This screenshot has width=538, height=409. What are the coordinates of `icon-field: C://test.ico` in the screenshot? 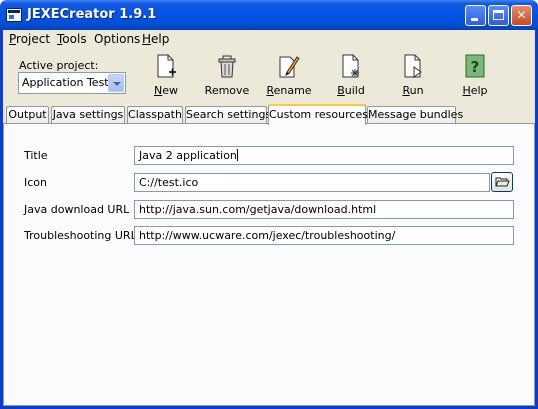 It's located at (312, 182).